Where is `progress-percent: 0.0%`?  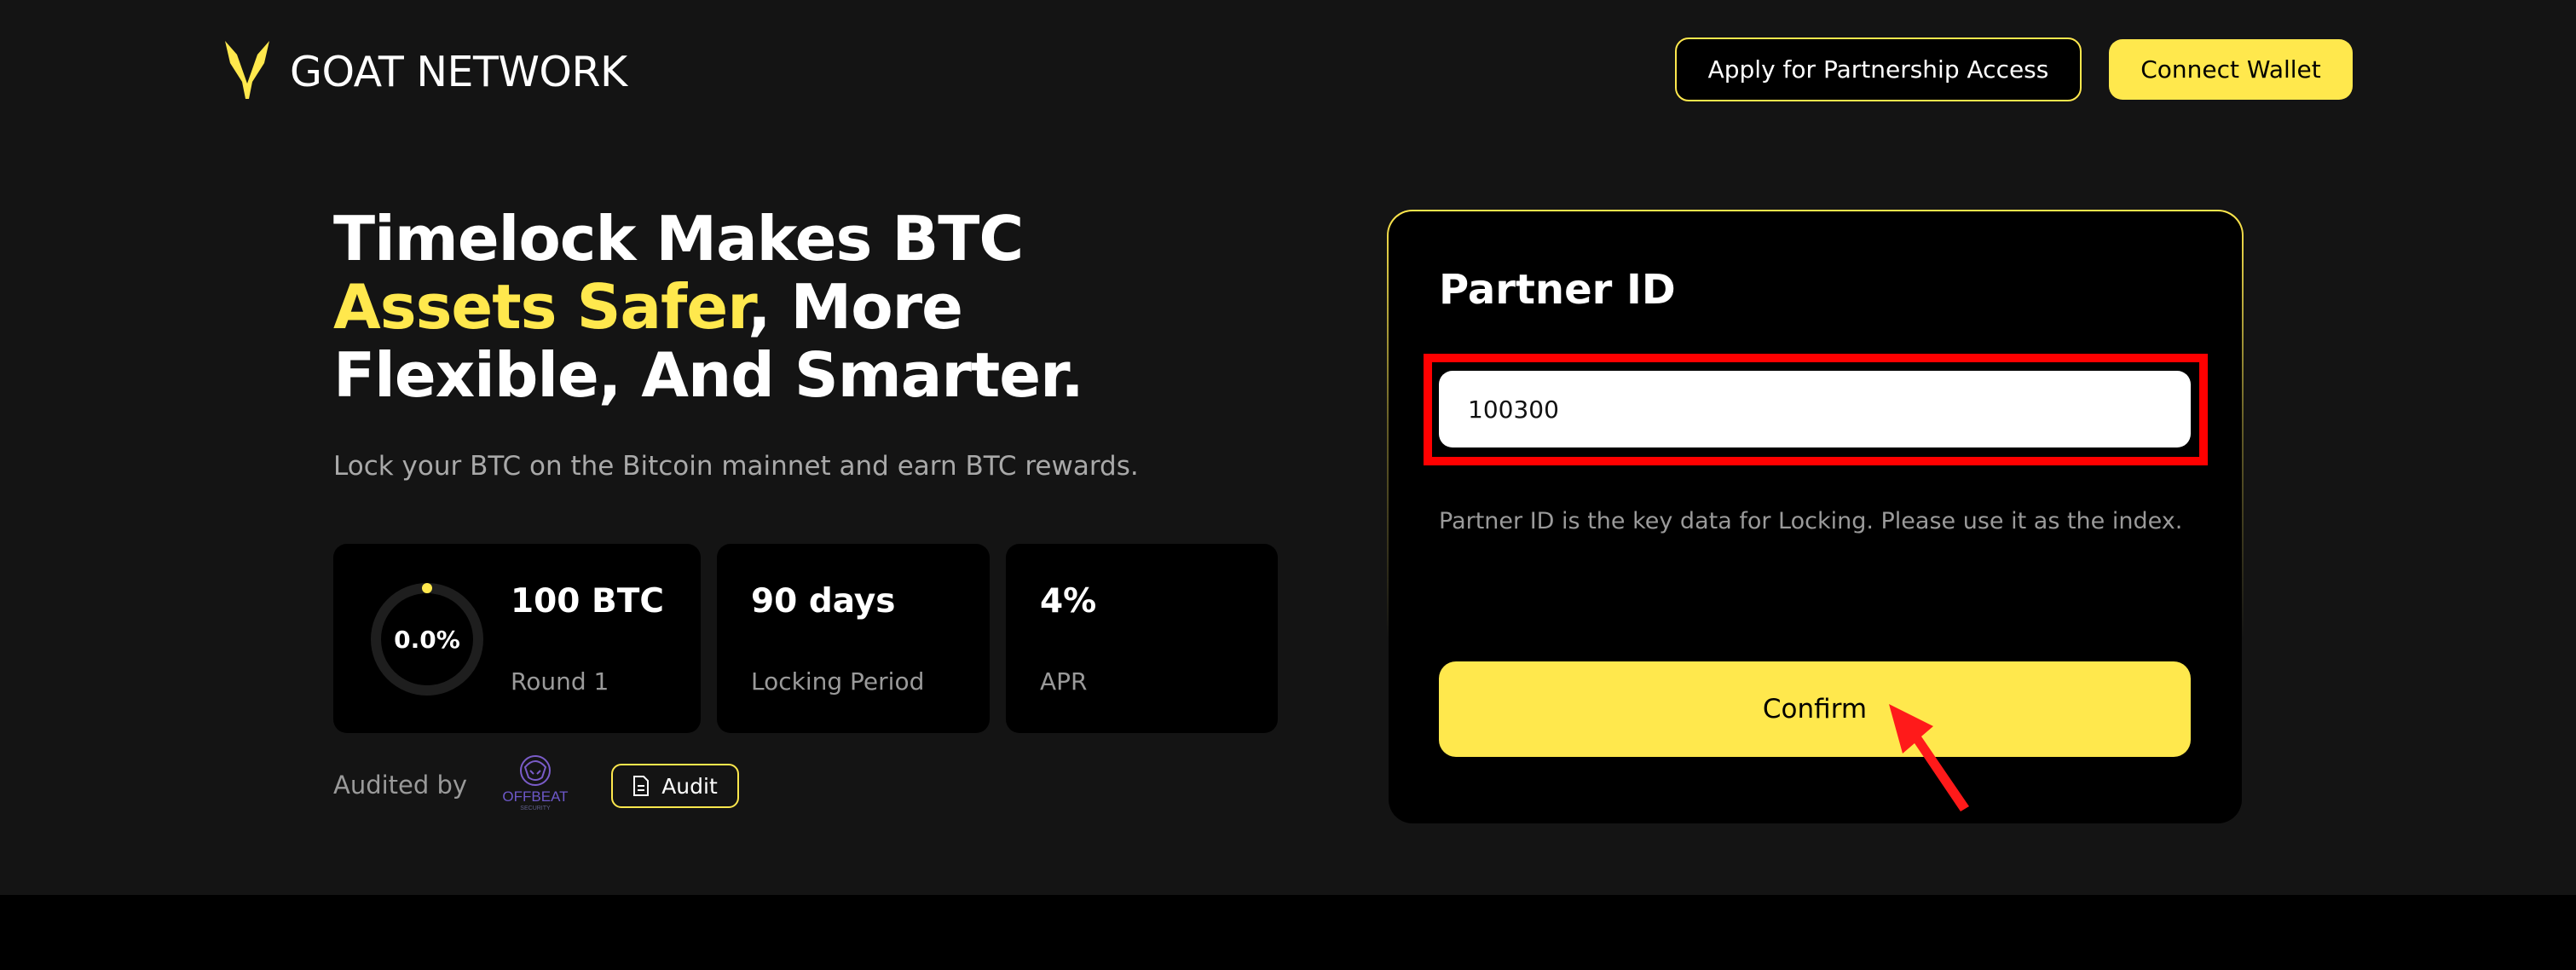 progress-percent: 0.0% is located at coordinates (427, 639).